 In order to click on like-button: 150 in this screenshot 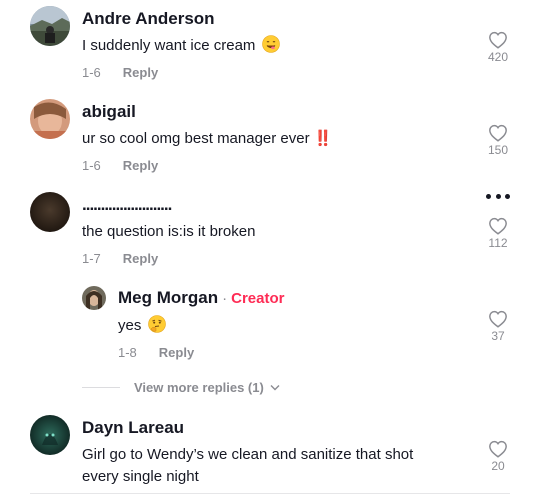, I will do `click(498, 140)`.